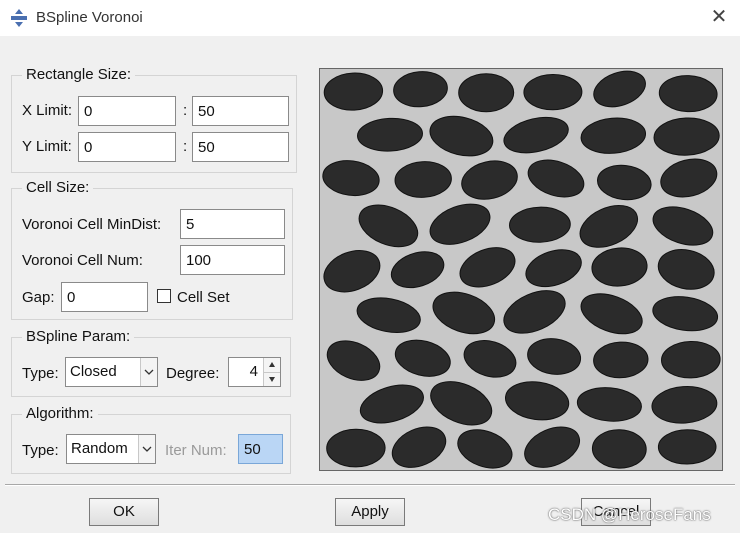  What do you see at coordinates (38, 297) in the screenshot?
I see `gap-label: Gap:` at bounding box center [38, 297].